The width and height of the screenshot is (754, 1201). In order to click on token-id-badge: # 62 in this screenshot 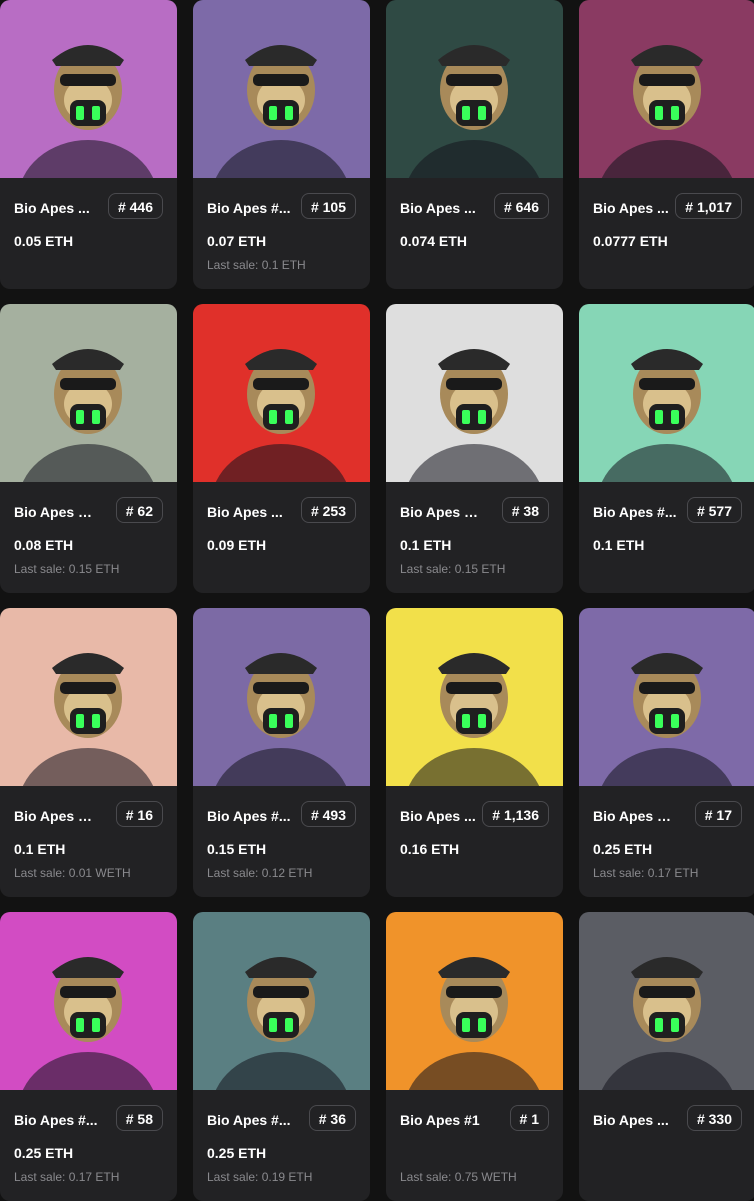, I will do `click(139, 510)`.